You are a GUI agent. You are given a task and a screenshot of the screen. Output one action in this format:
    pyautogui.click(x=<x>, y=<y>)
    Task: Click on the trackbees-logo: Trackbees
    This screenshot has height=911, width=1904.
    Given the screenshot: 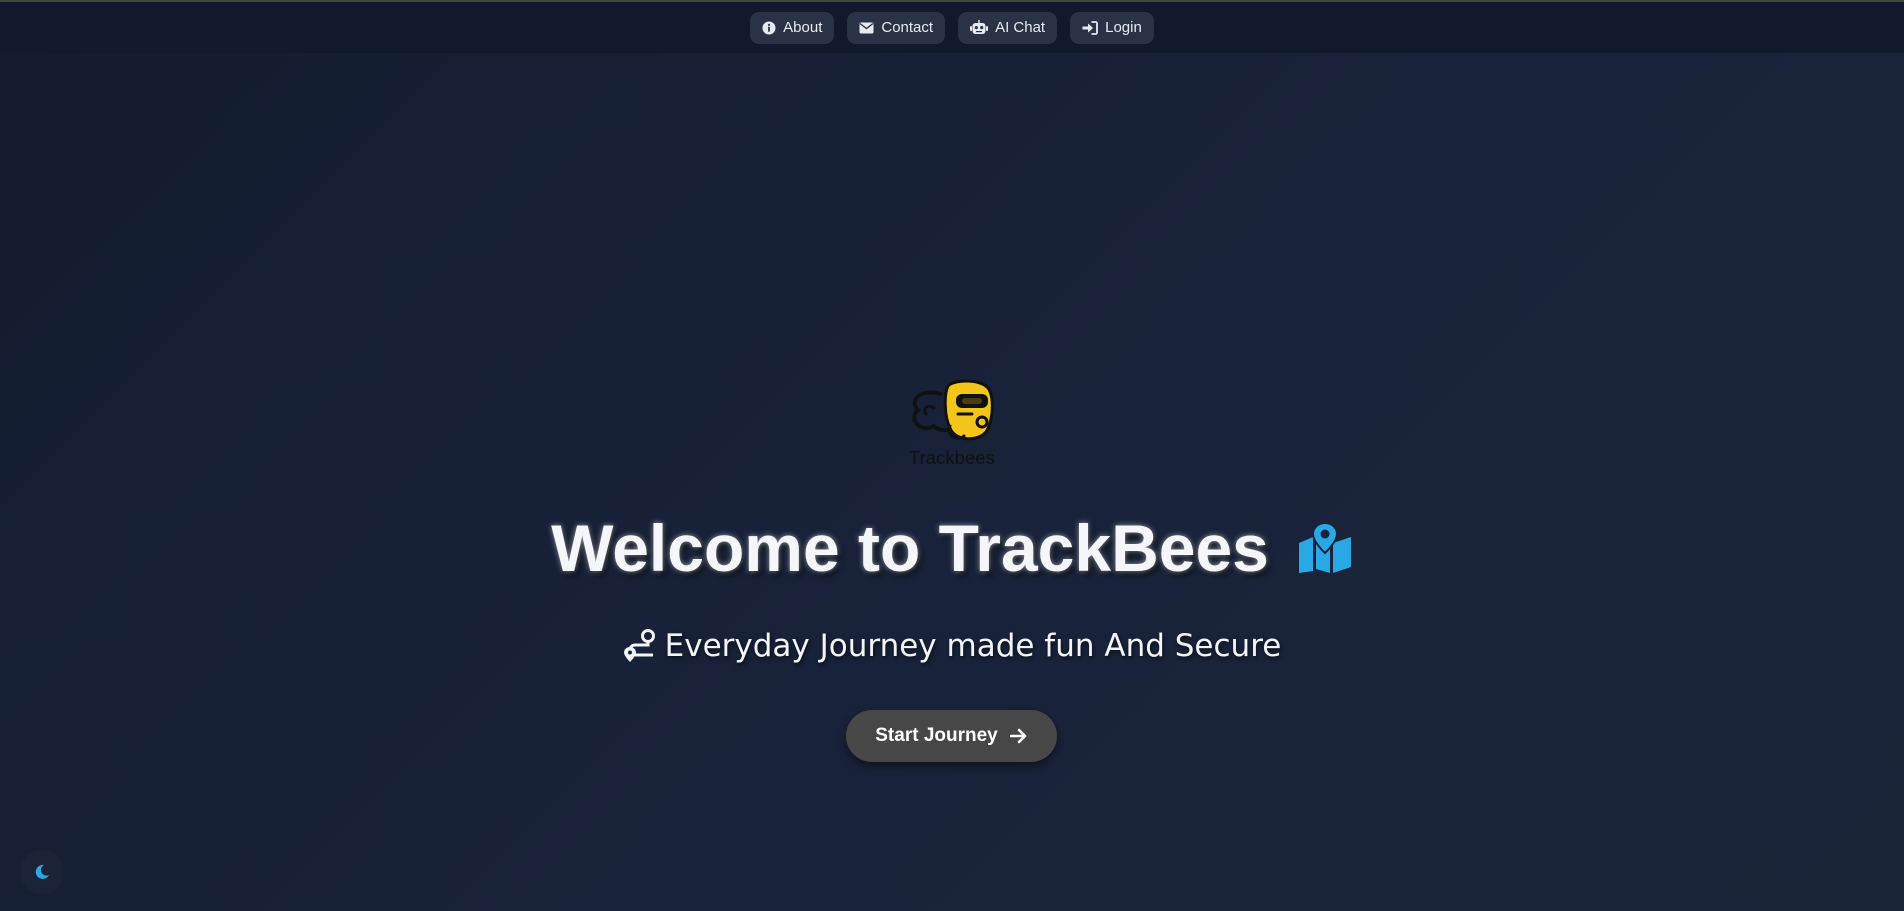 What is the action you would take?
    pyautogui.click(x=952, y=426)
    